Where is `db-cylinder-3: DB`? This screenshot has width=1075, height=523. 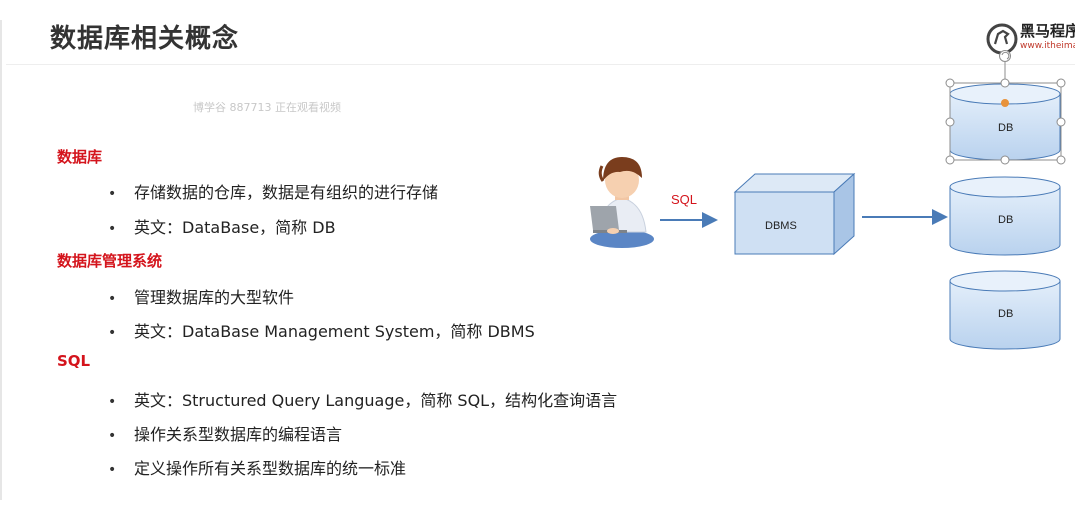
db-cylinder-3: DB is located at coordinates (1005, 310).